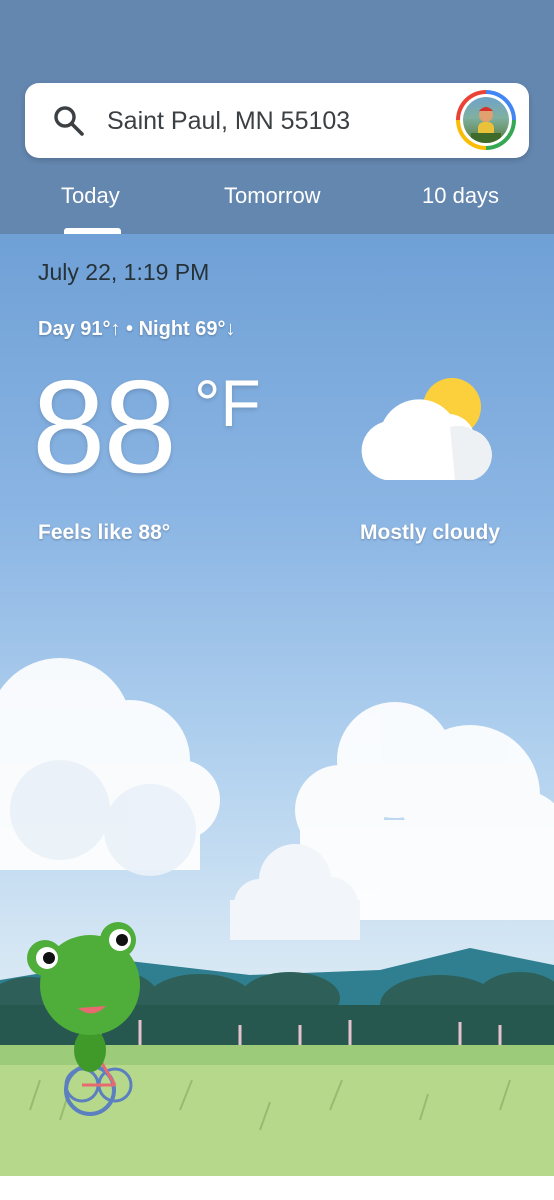 Image resolution: width=554 pixels, height=1200 pixels. Describe the element at coordinates (460, 196) in the screenshot. I see `tab-10-days: 10 days` at that location.